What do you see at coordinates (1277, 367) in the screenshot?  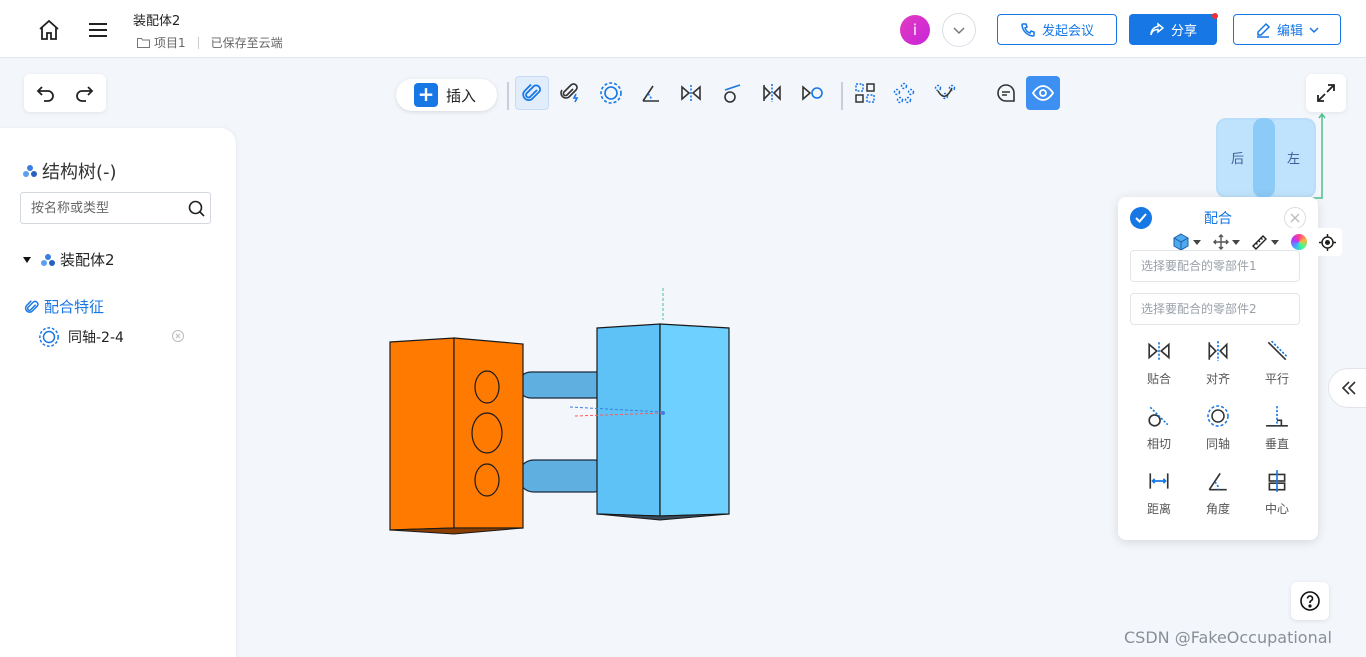 I see `mate-type-parallel: 平行` at bounding box center [1277, 367].